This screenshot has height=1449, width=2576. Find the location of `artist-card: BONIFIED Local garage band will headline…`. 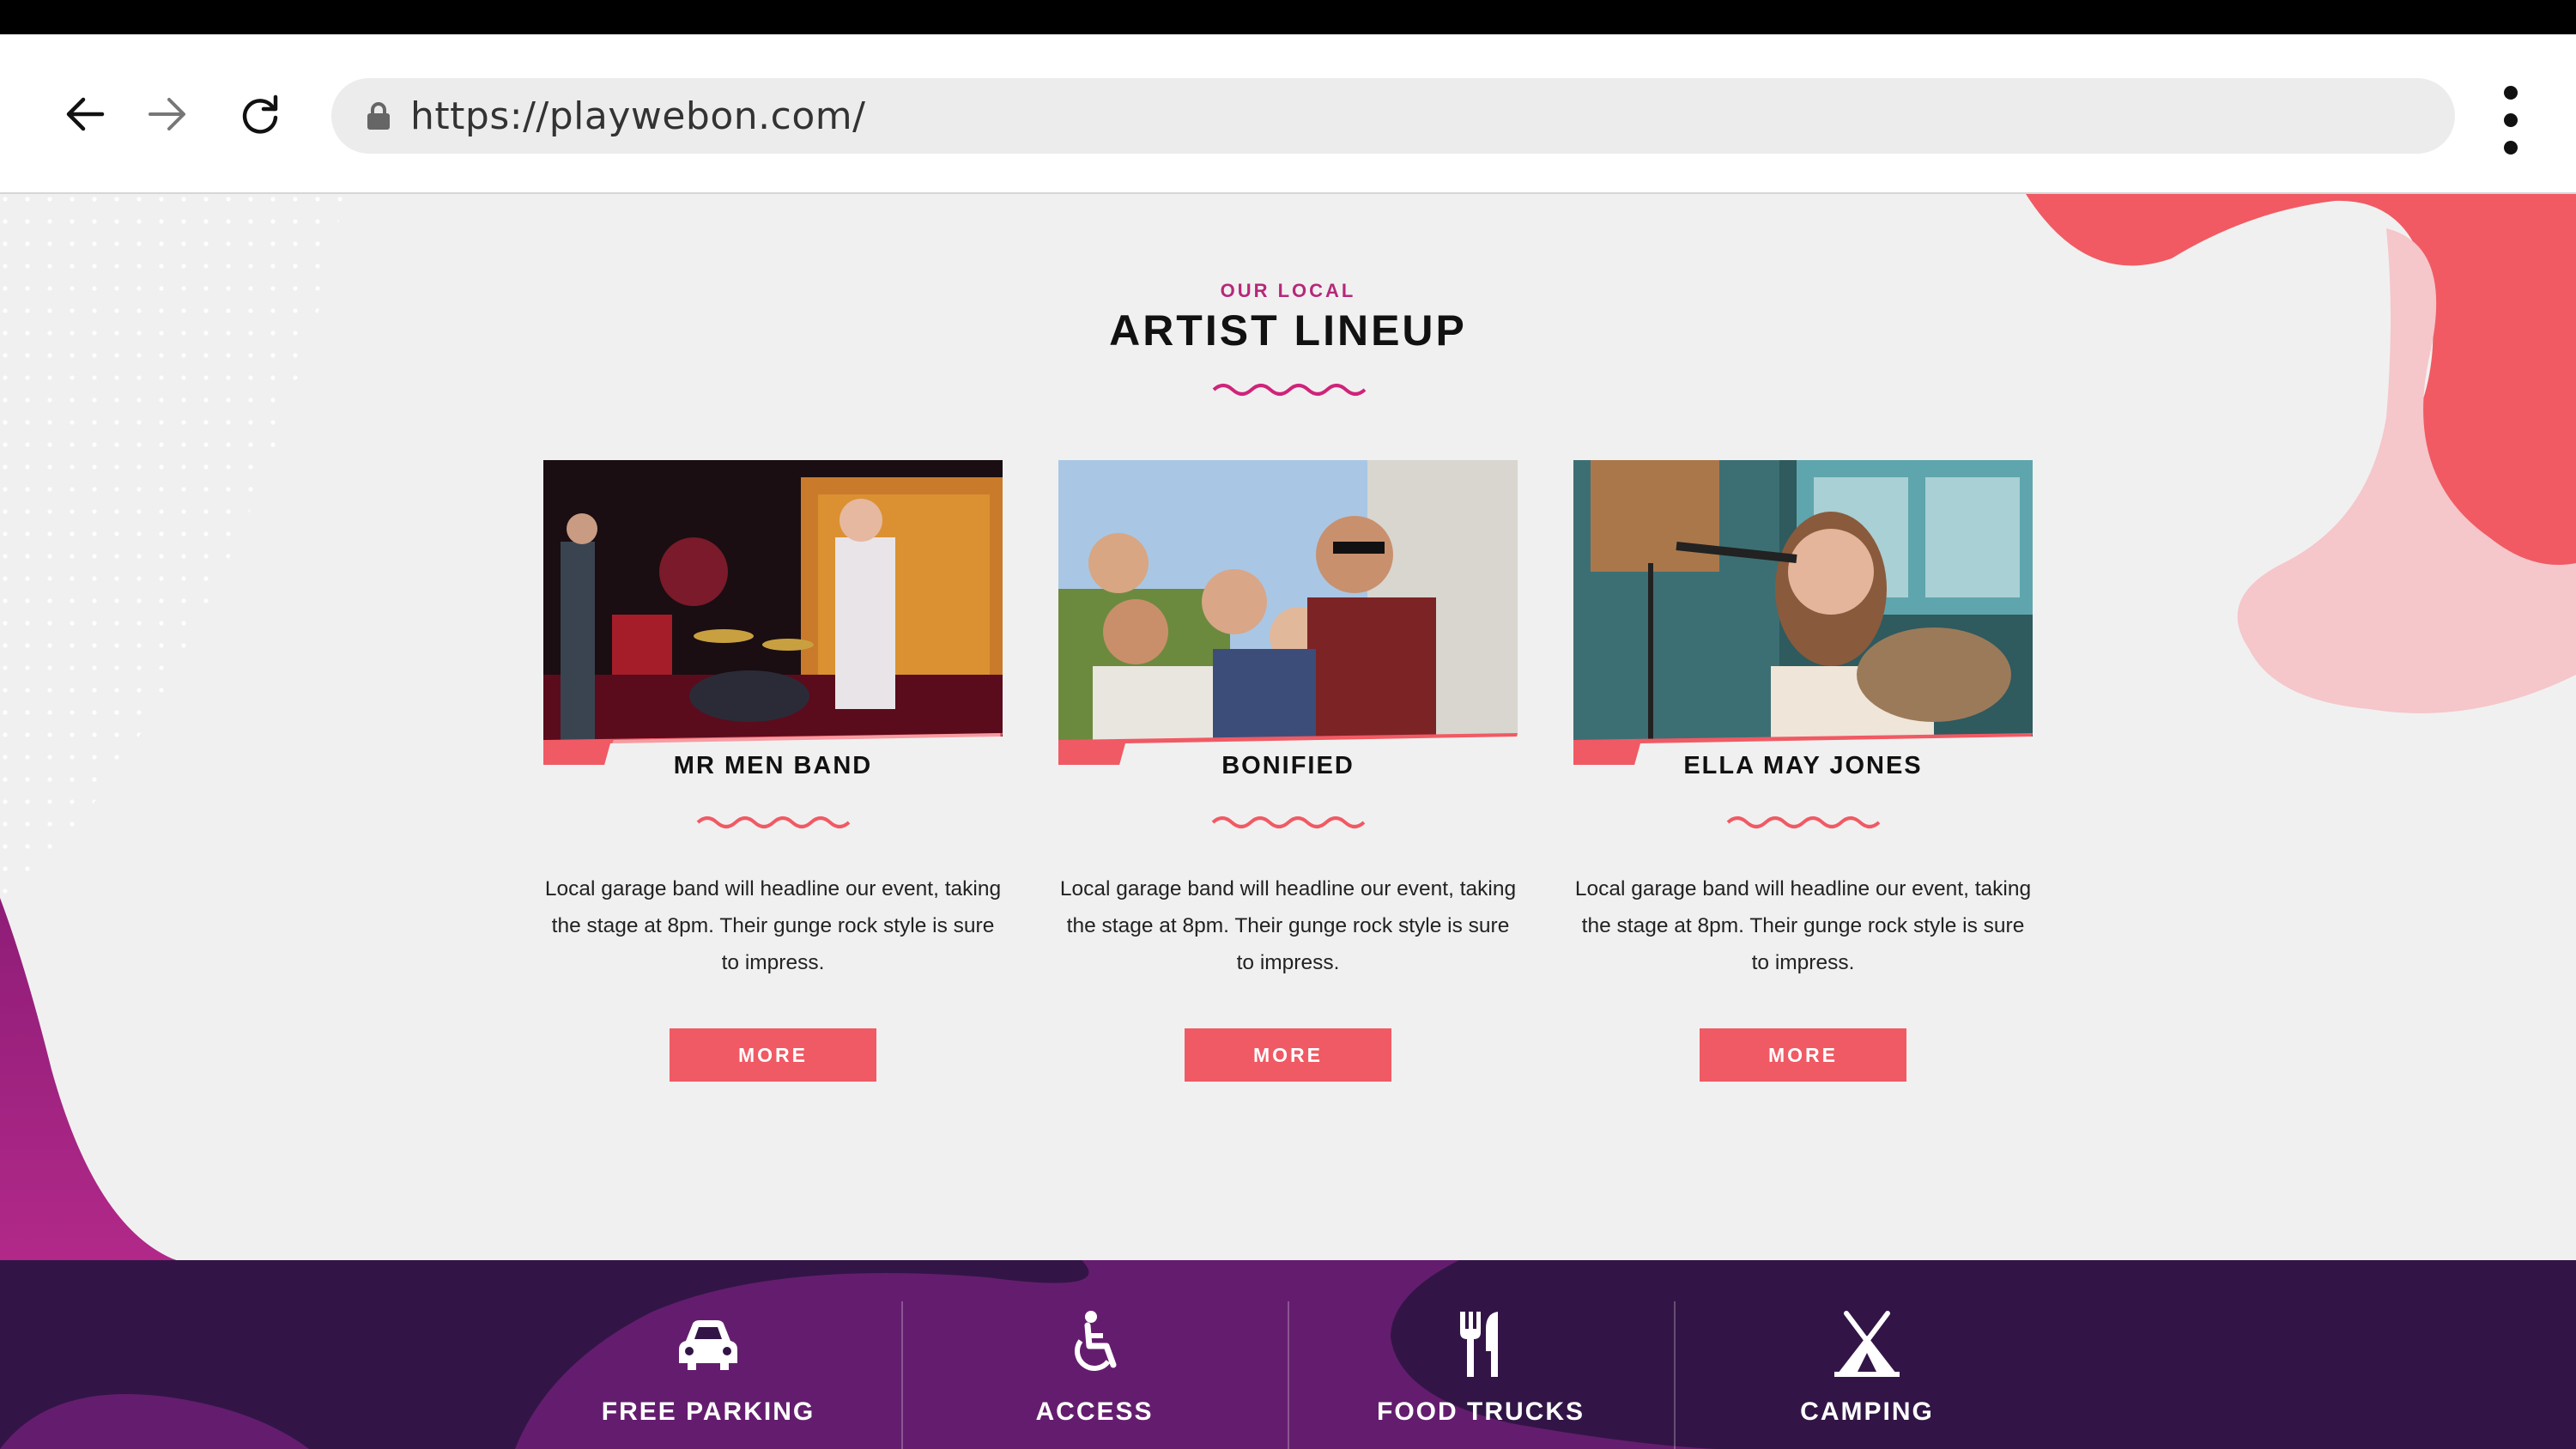

artist-card: BONIFIED Local garage band will headline… is located at coordinates (1288, 771).